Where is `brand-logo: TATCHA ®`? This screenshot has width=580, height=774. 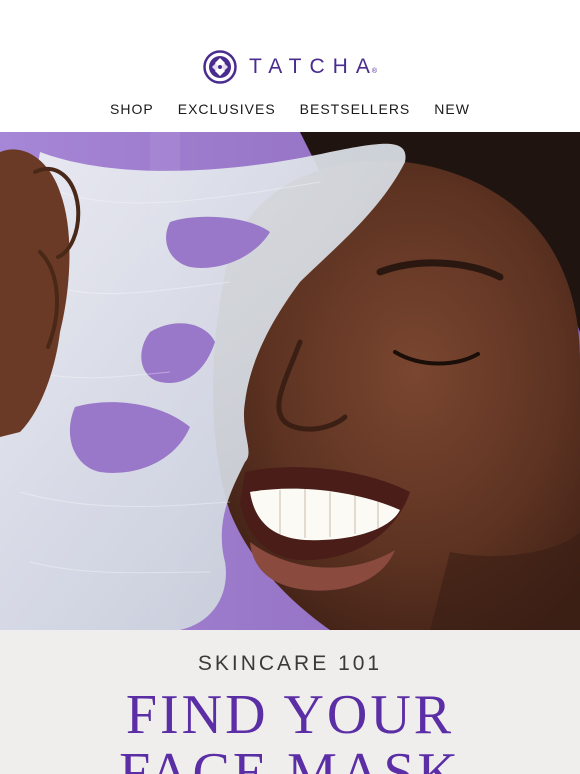
brand-logo: TATCHA ® is located at coordinates (290, 67).